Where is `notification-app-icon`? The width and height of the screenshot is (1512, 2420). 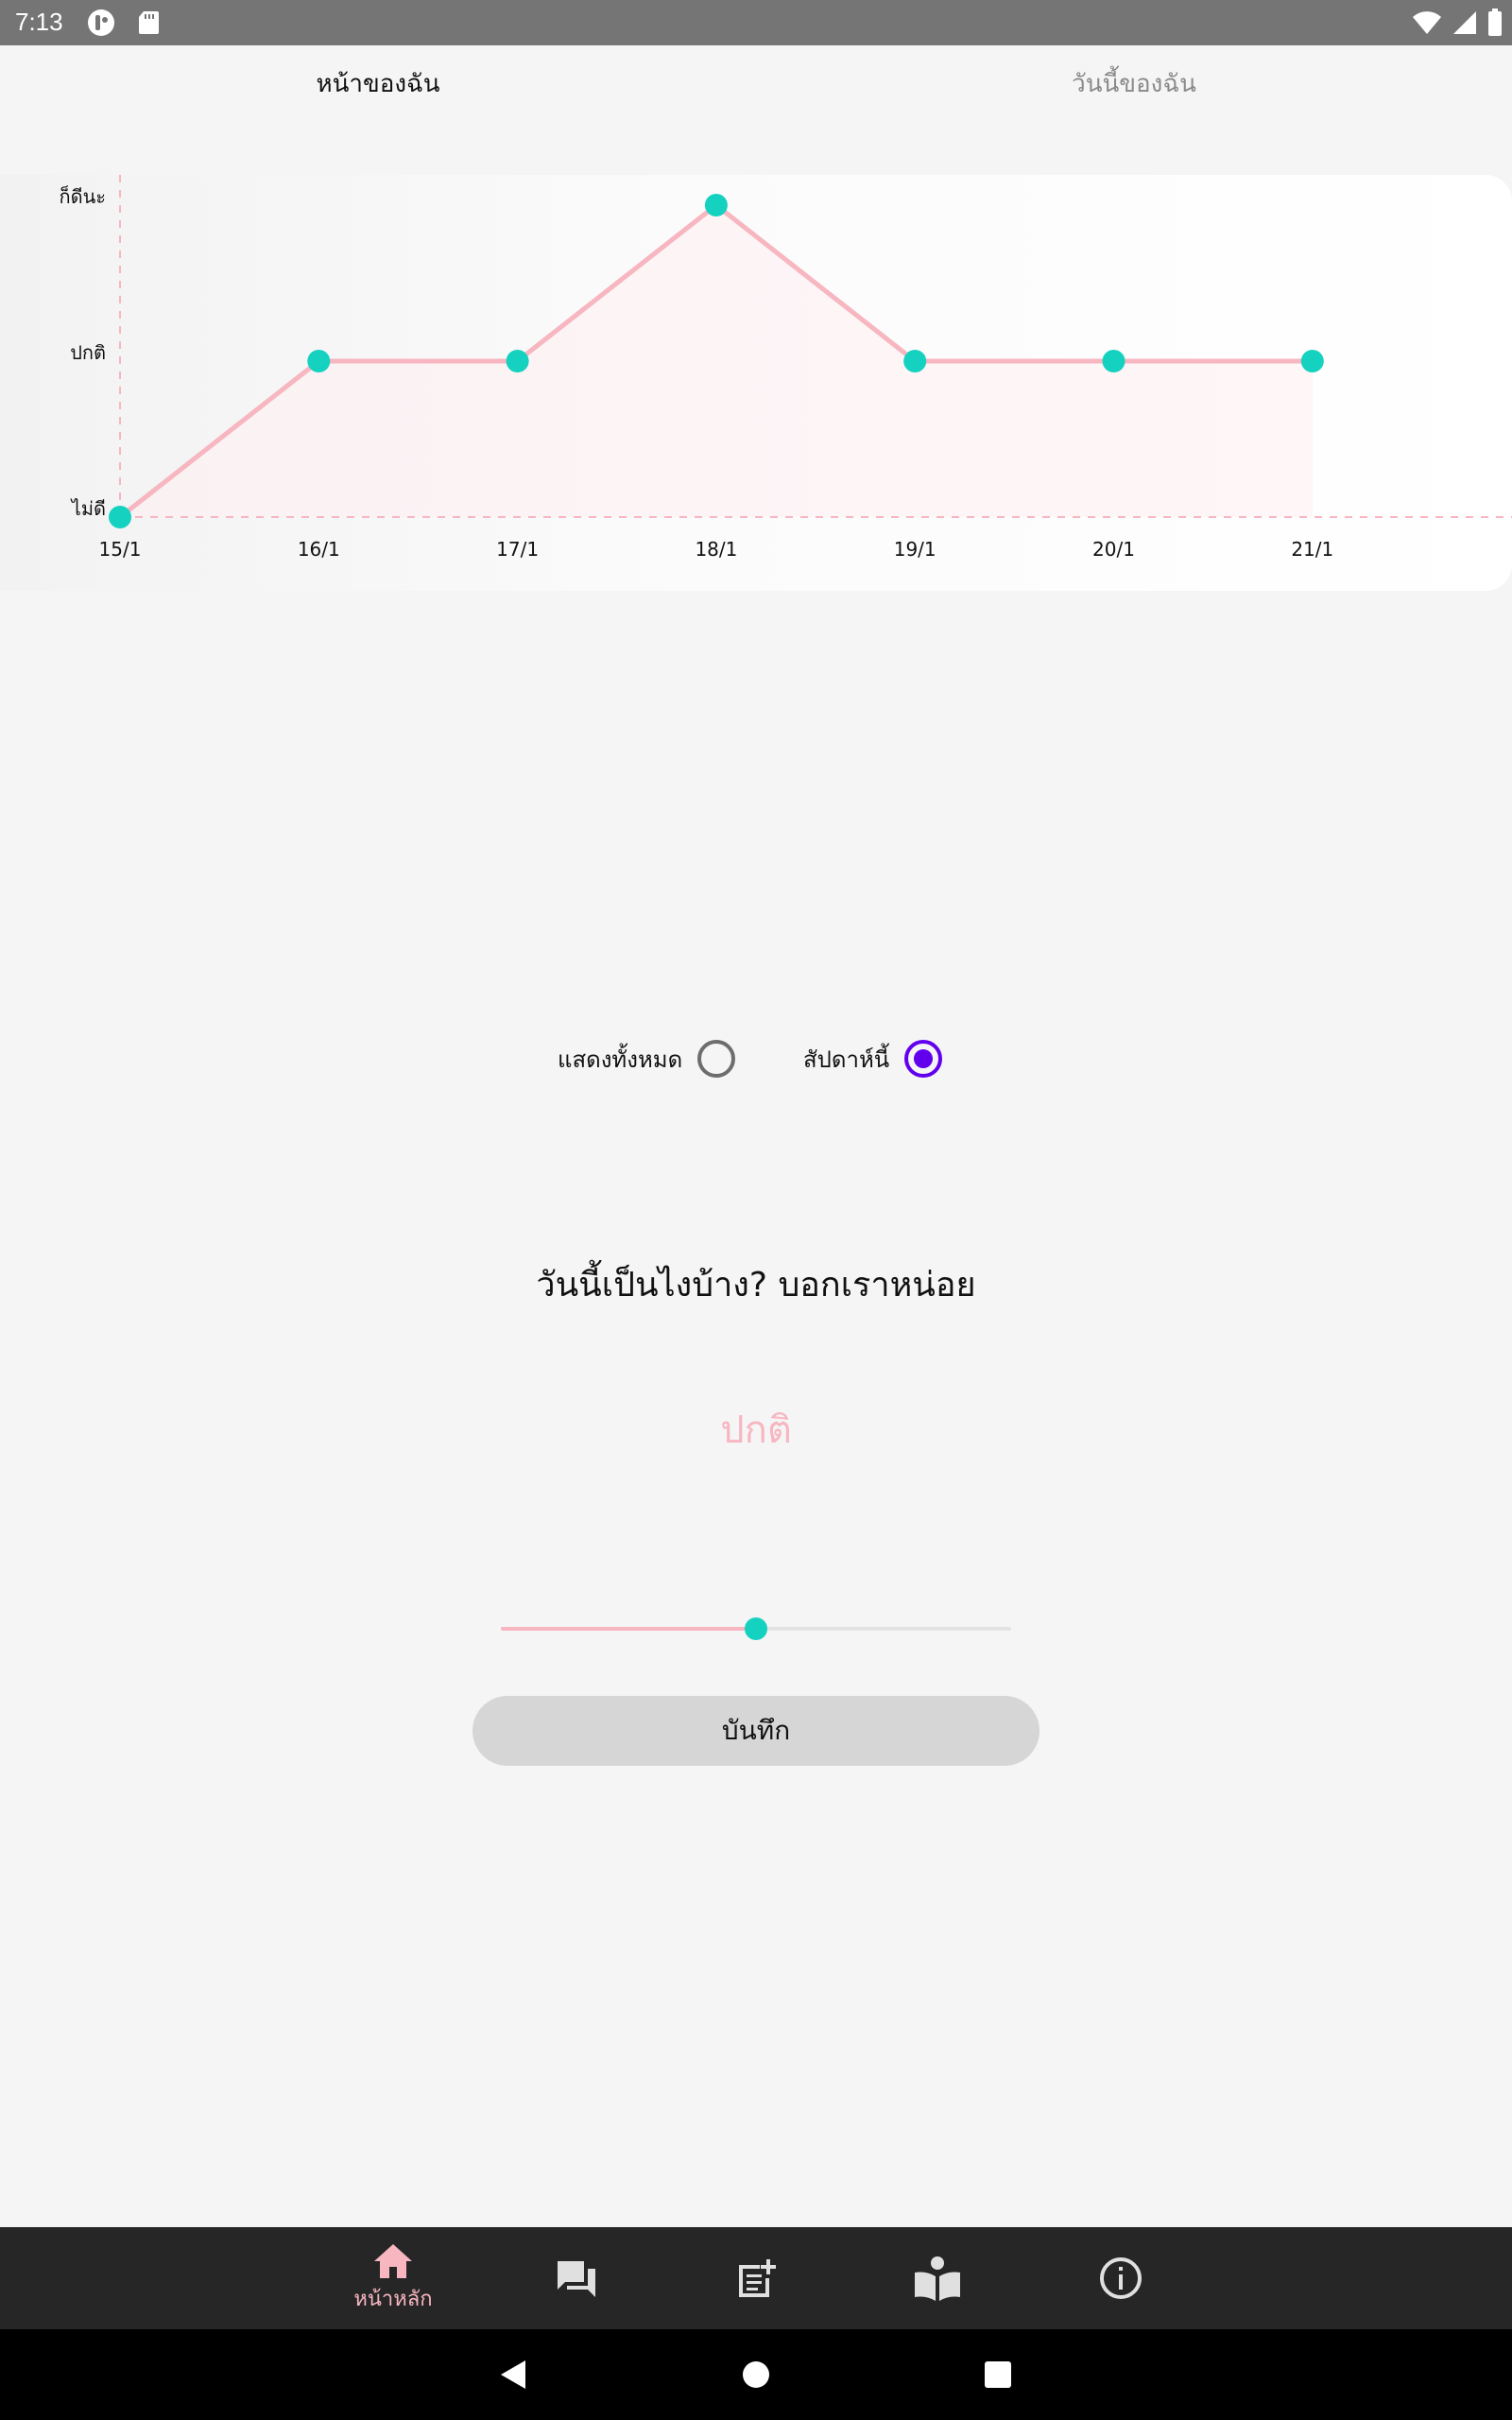 notification-app-icon is located at coordinates (101, 22).